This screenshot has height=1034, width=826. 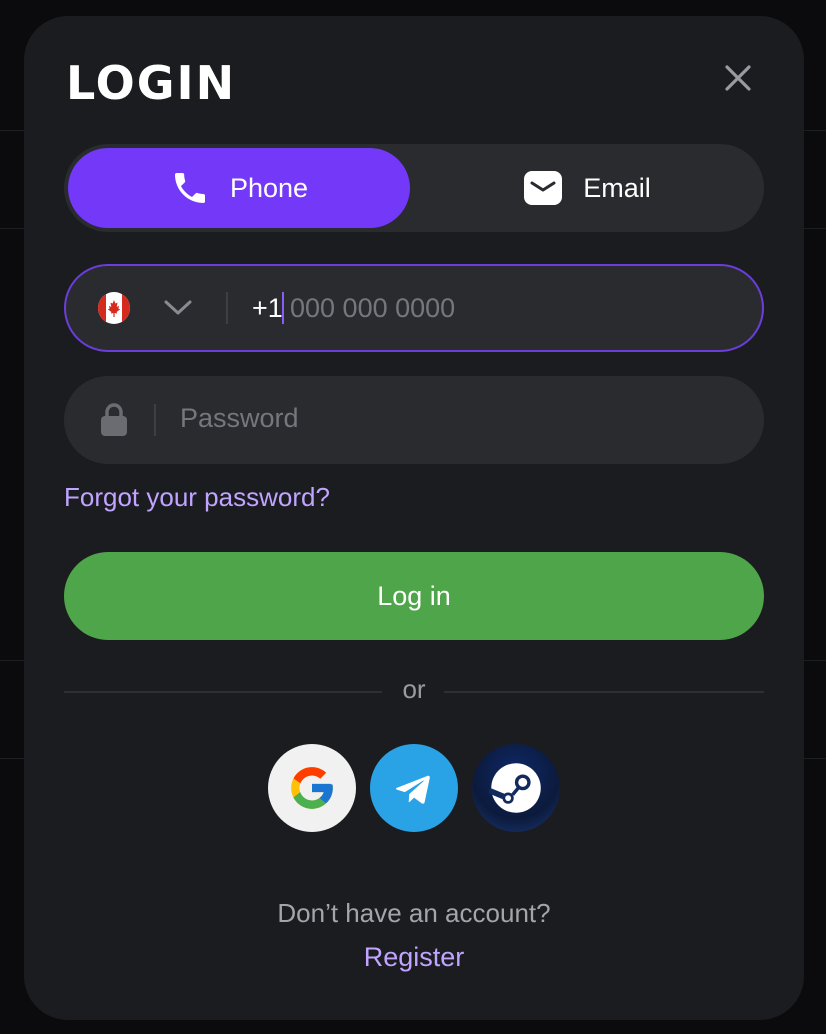 I want to click on register-link: Register, so click(x=414, y=957).